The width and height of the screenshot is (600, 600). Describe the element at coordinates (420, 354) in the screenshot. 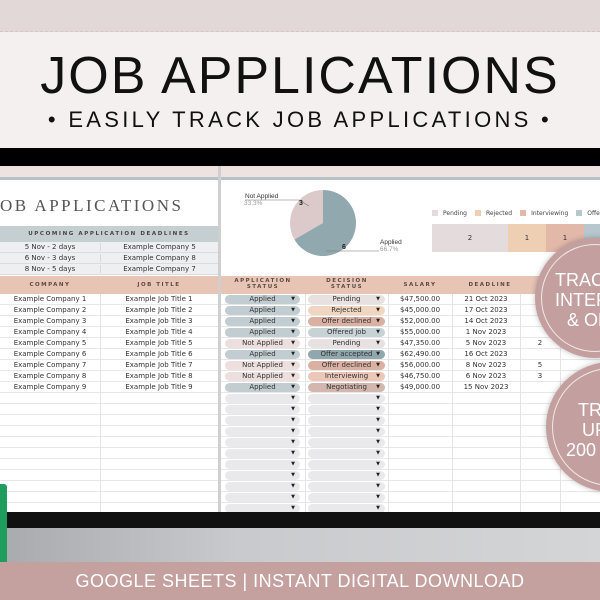

I see `cell-salary: $62,490.00` at that location.